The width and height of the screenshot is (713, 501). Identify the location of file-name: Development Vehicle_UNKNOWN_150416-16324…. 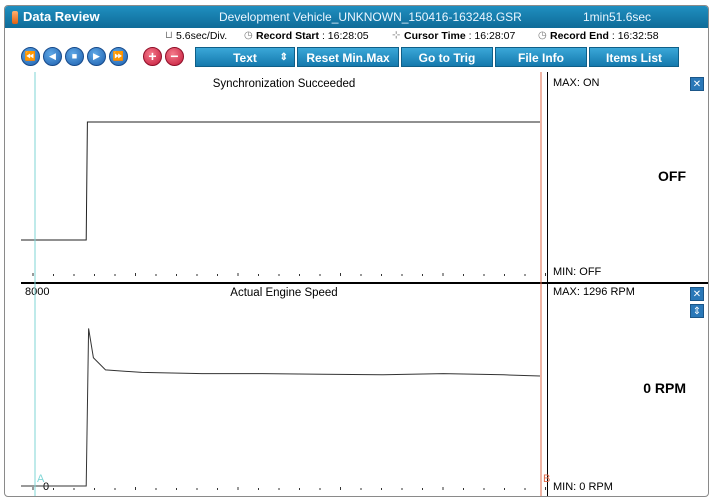
(370, 17).